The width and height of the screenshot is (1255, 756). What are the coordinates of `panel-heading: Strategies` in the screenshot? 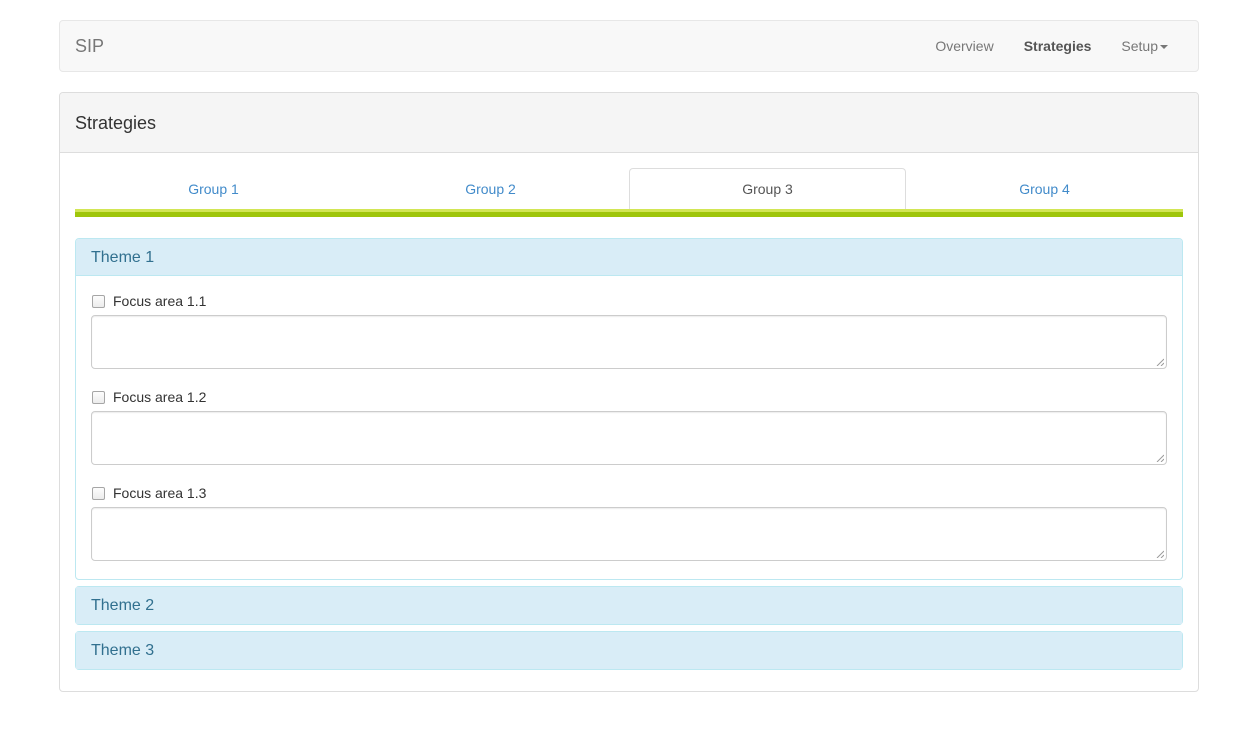 It's located at (629, 123).